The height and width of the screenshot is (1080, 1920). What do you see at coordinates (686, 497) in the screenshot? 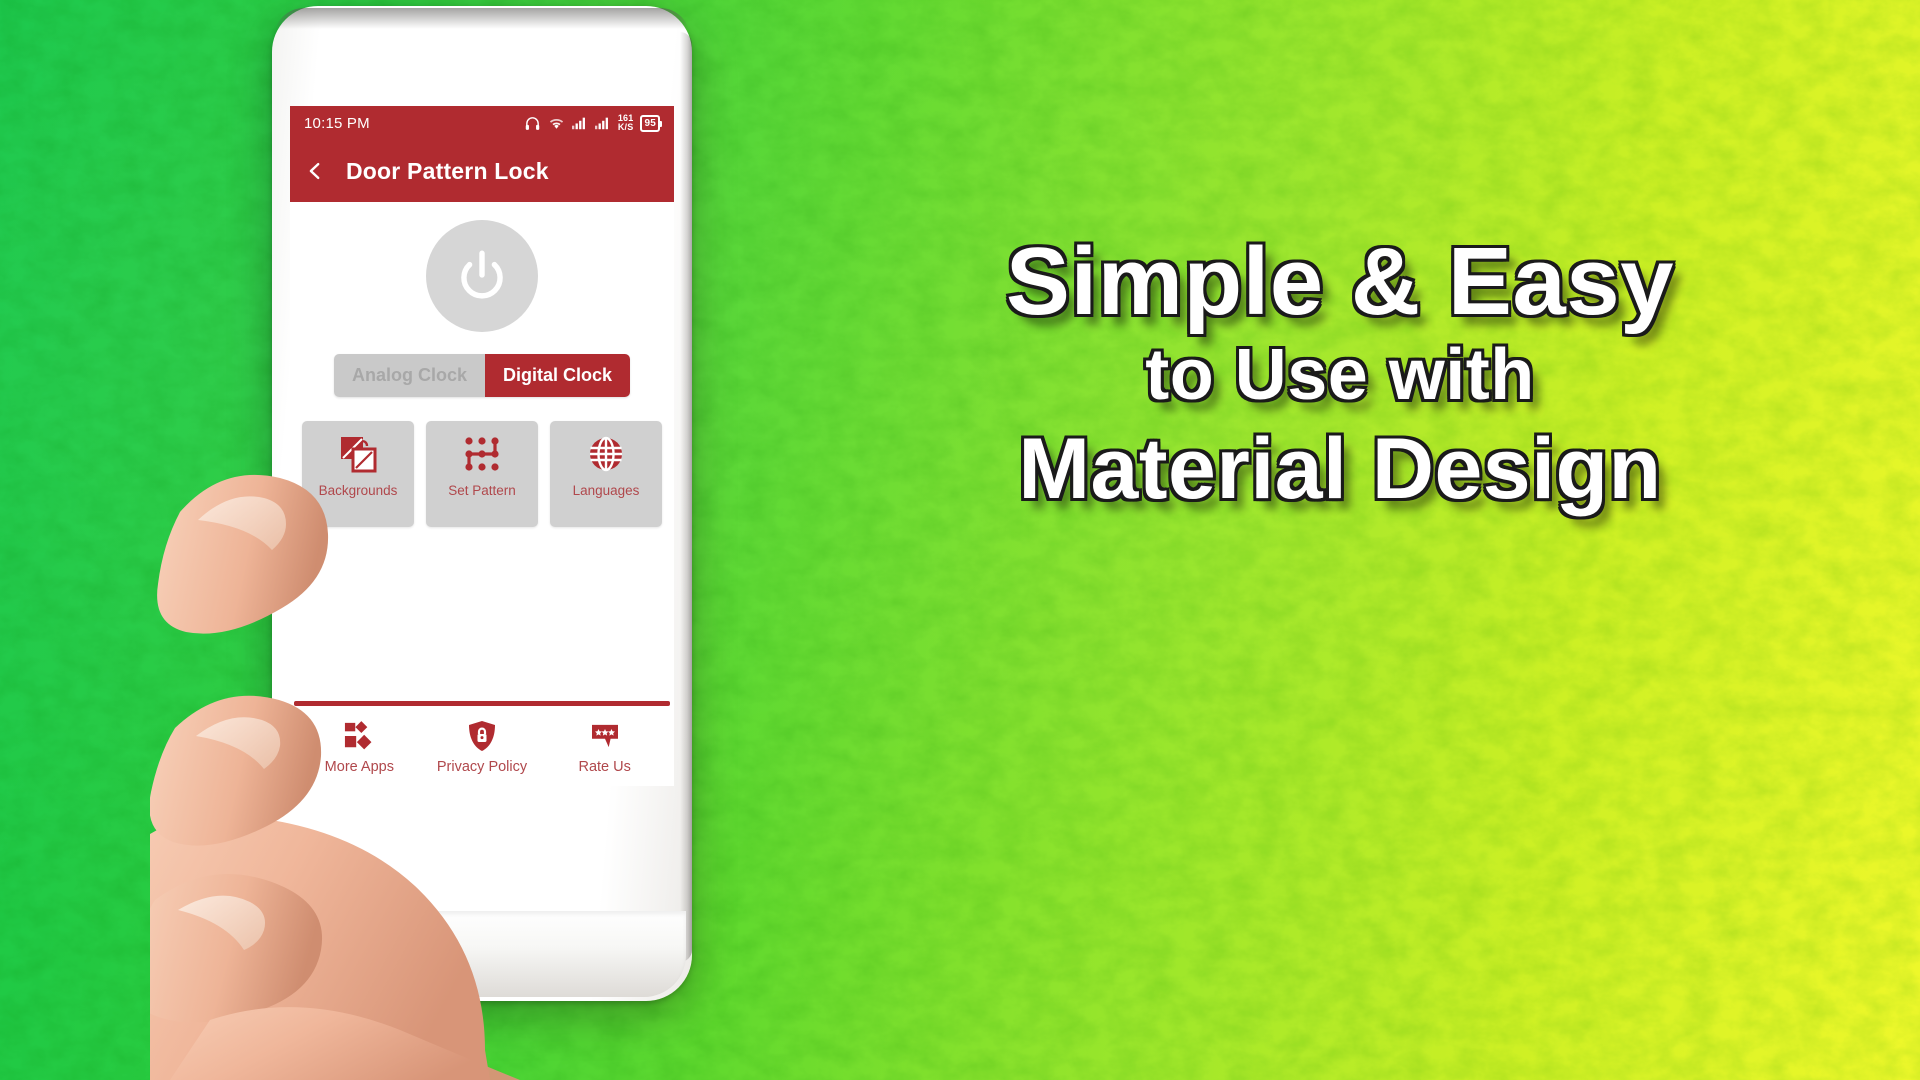
I see `phone-right-edge` at bounding box center [686, 497].